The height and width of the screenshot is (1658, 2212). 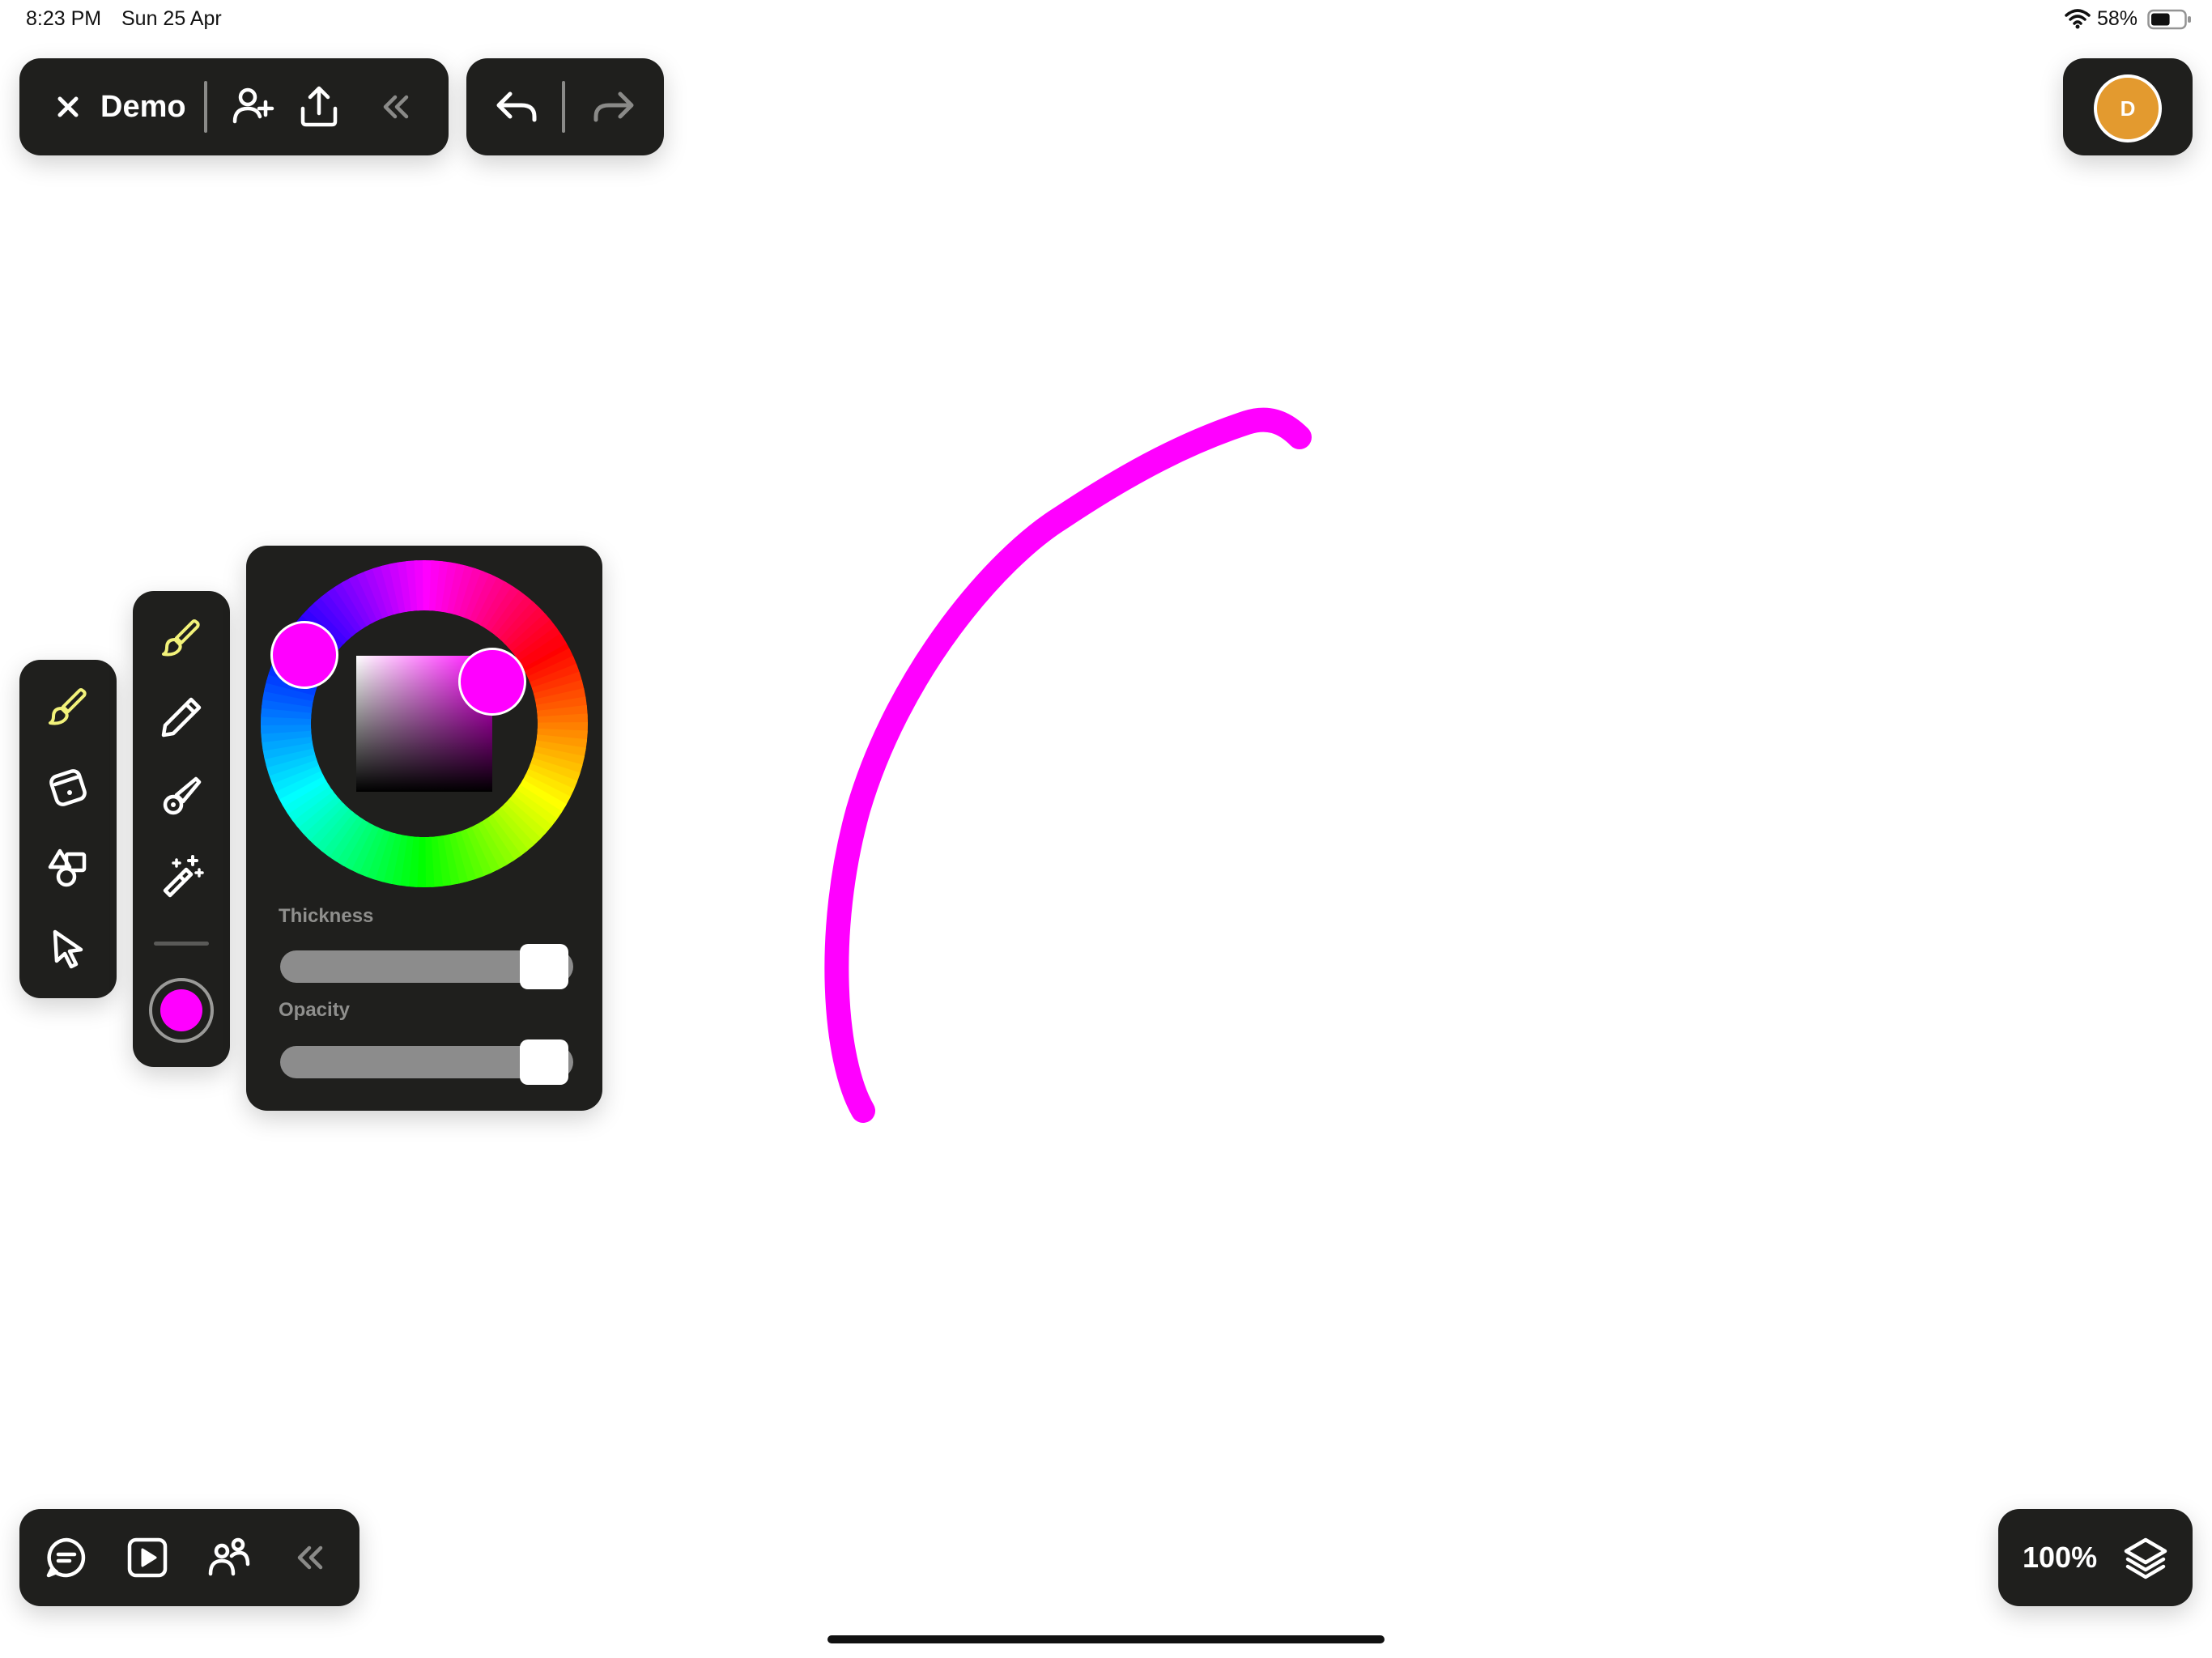 I want to click on color-picker-panel: Thickness Opacity, so click(x=424, y=828).